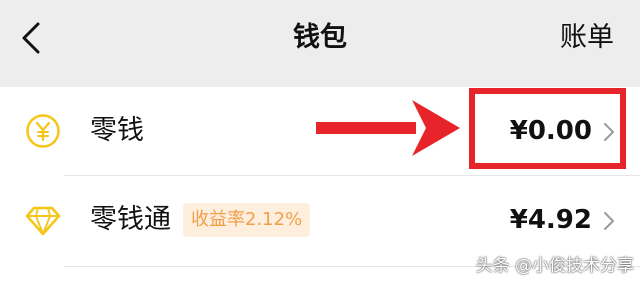 The image size is (640, 285). Describe the element at coordinates (247, 220) in the screenshot. I see `yield-rate-badge: 收益率2.12%` at that location.